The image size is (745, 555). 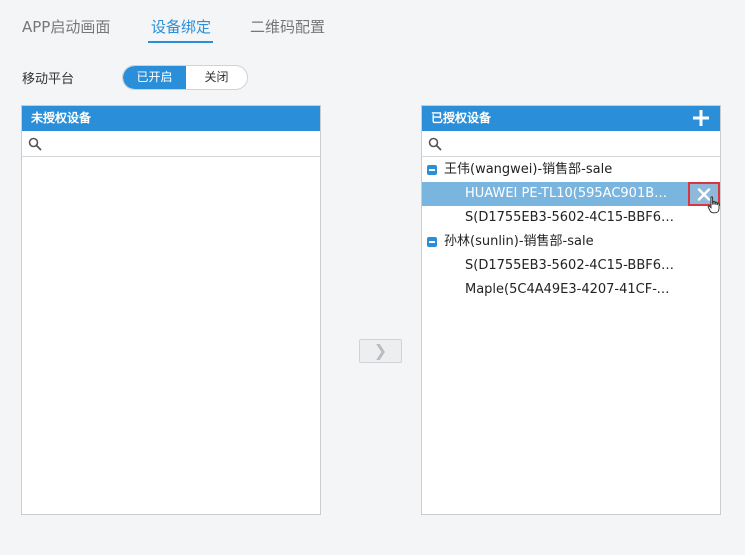 I want to click on unauthorized-search-bar, so click(x=171, y=144).